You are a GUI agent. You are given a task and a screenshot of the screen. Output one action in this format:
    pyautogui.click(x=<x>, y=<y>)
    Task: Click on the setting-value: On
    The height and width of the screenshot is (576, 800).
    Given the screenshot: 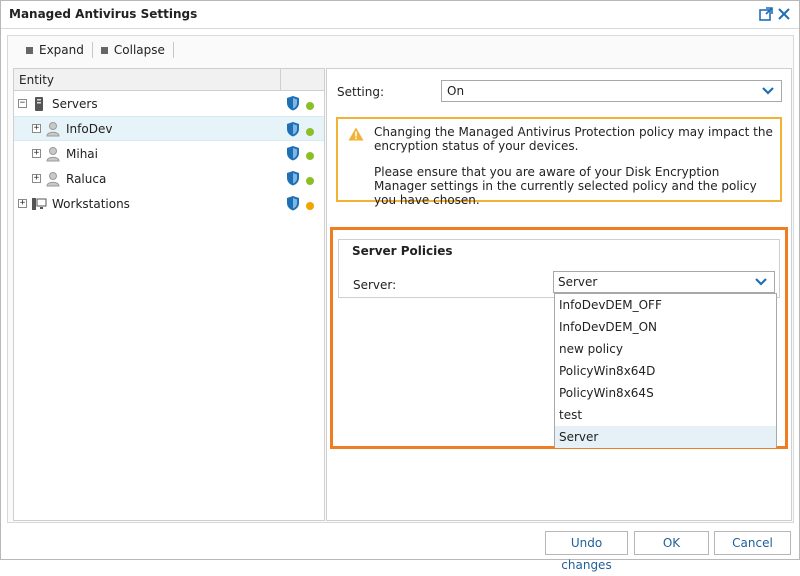 What is the action you would take?
    pyautogui.click(x=456, y=91)
    